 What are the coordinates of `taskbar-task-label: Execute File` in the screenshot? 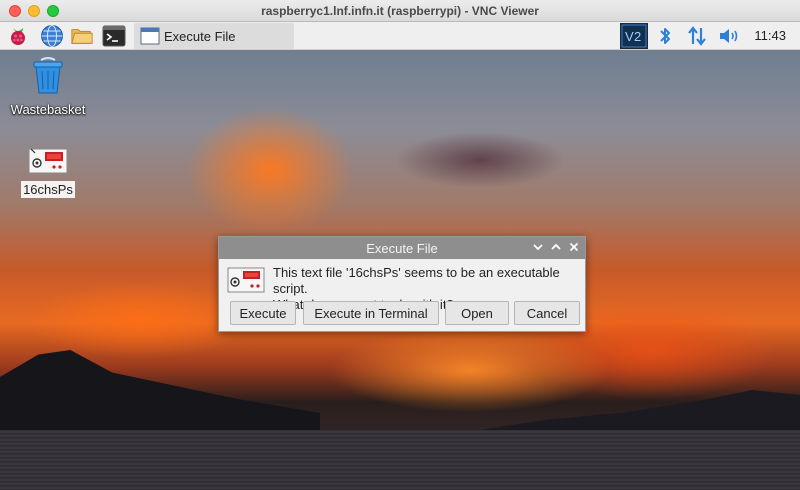 It's located at (200, 36).